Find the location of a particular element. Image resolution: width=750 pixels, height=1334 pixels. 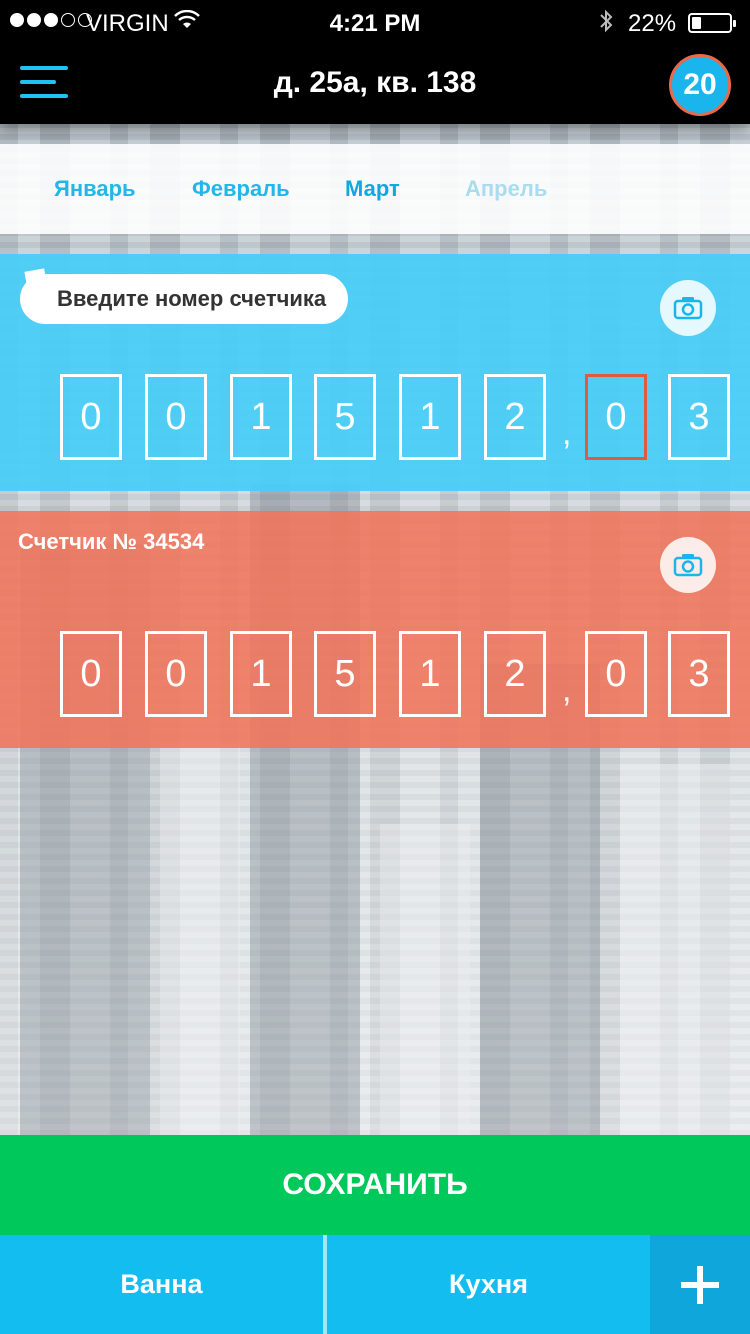

bluetooth-icon is located at coordinates (606, 24).